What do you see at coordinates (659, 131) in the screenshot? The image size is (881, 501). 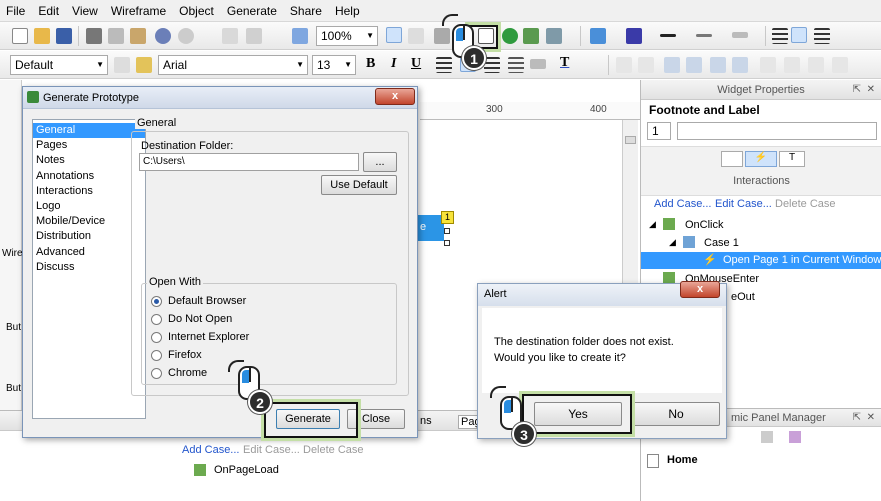 I see `footnote-field: 1` at bounding box center [659, 131].